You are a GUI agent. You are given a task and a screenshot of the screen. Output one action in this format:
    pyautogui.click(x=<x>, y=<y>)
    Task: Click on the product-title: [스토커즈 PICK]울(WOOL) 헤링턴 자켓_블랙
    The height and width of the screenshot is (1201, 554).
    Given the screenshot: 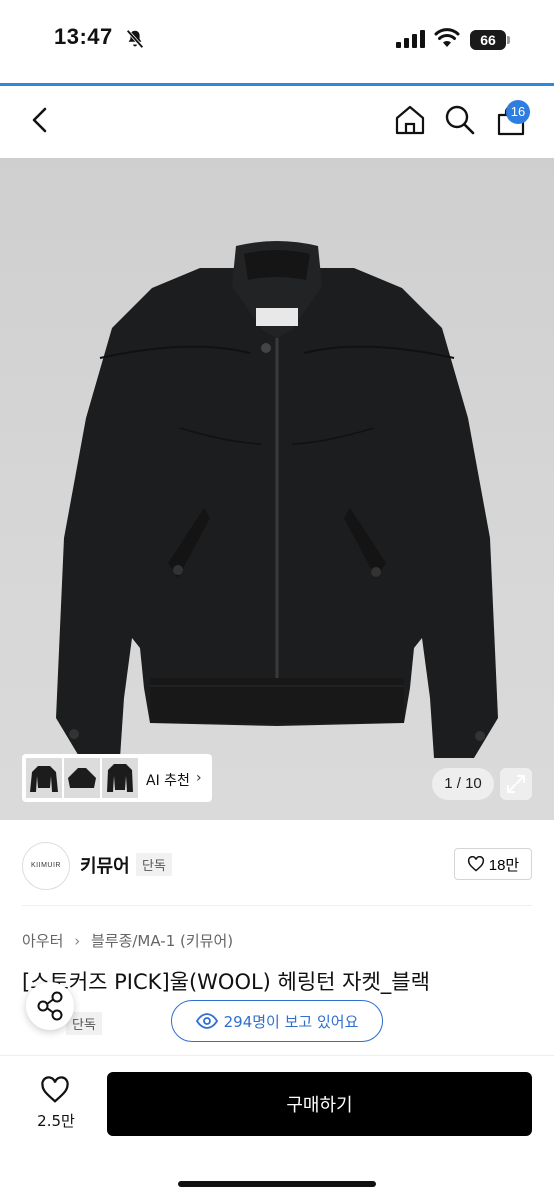 What is the action you would take?
    pyautogui.click(x=226, y=982)
    